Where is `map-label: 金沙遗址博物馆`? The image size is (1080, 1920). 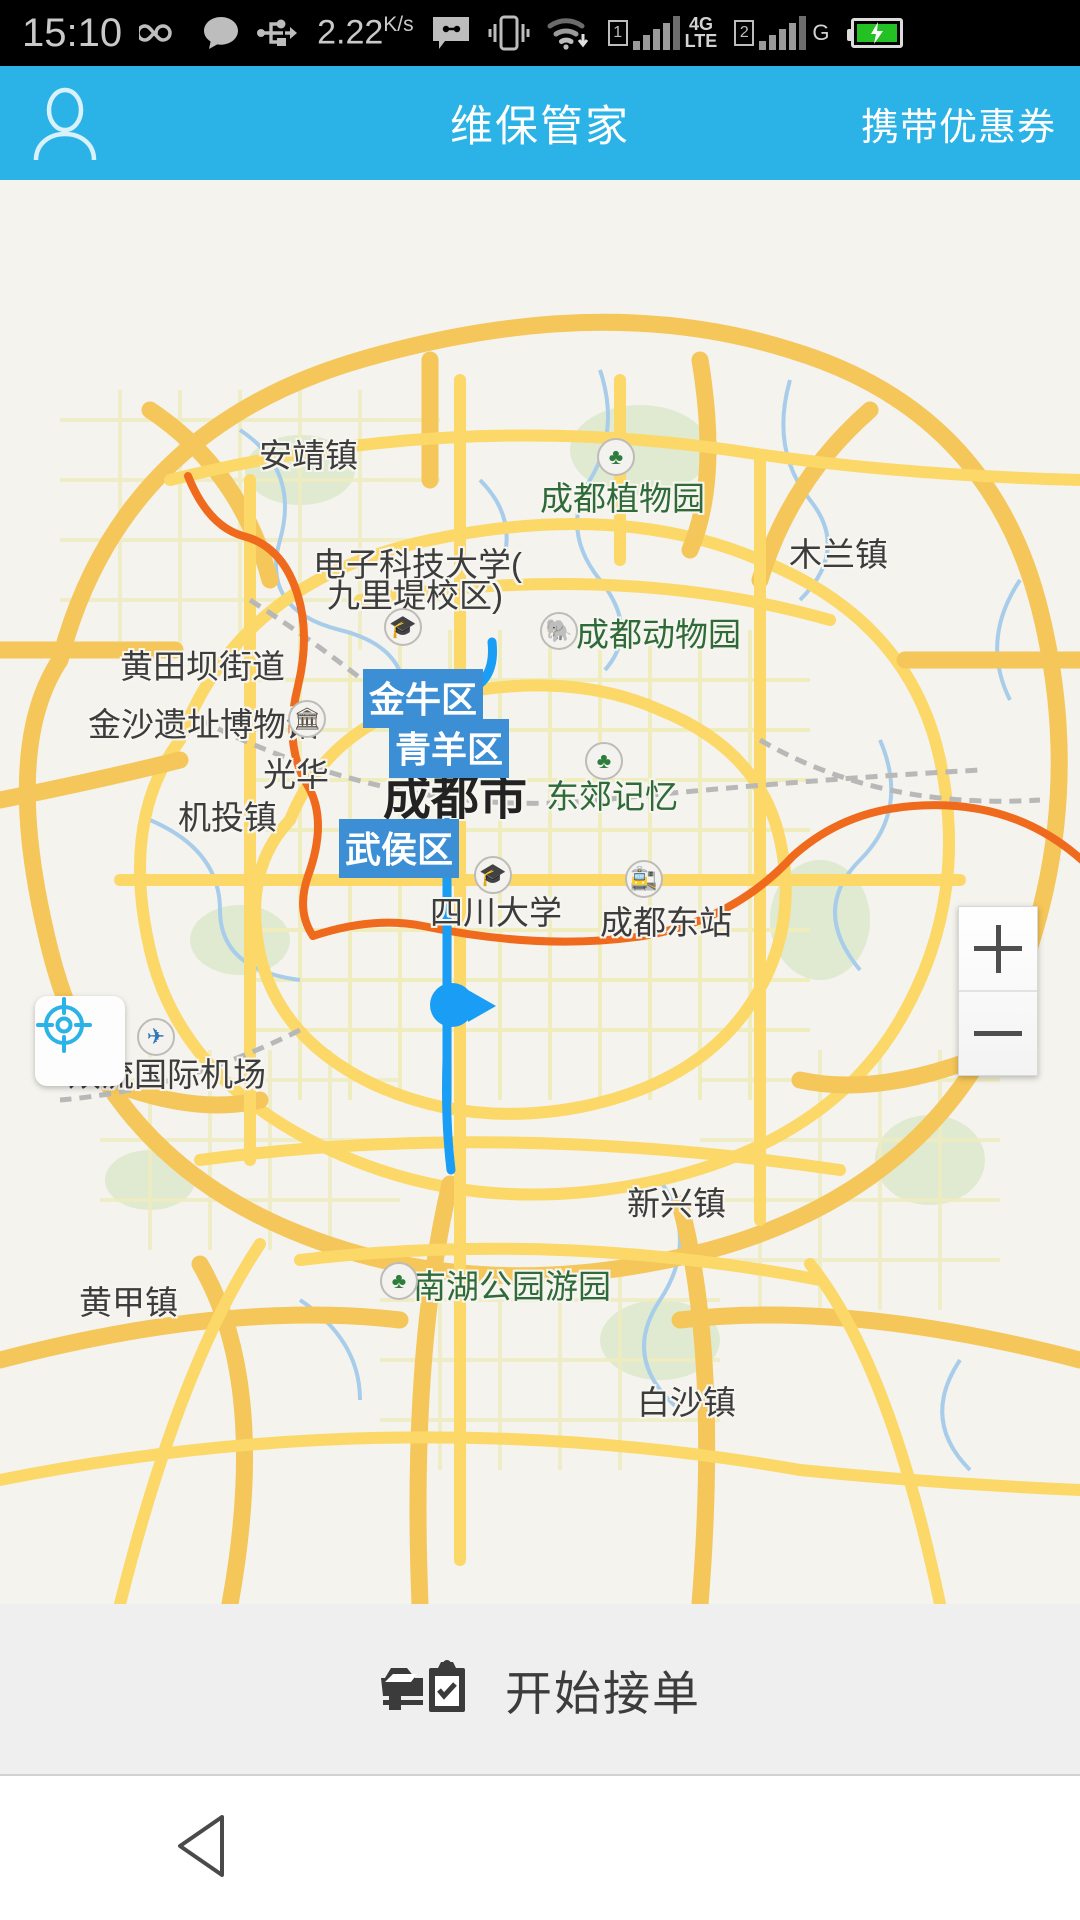 map-label: 金沙遗址博物馆 is located at coordinates (203, 724).